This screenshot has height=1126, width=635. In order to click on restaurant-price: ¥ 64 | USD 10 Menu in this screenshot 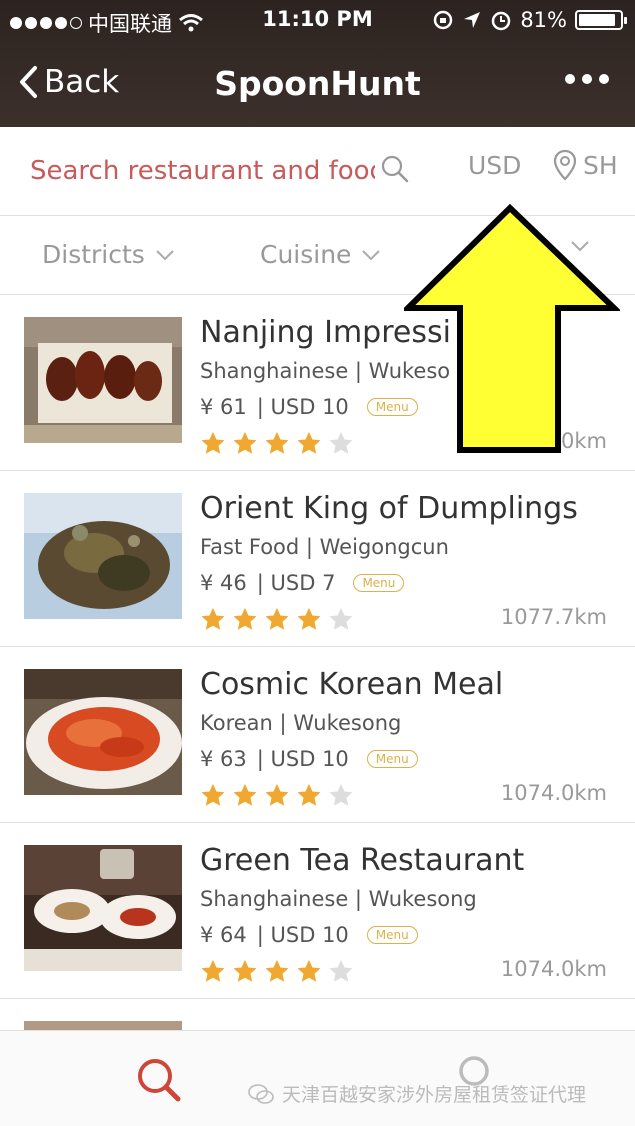, I will do `click(309, 935)`.